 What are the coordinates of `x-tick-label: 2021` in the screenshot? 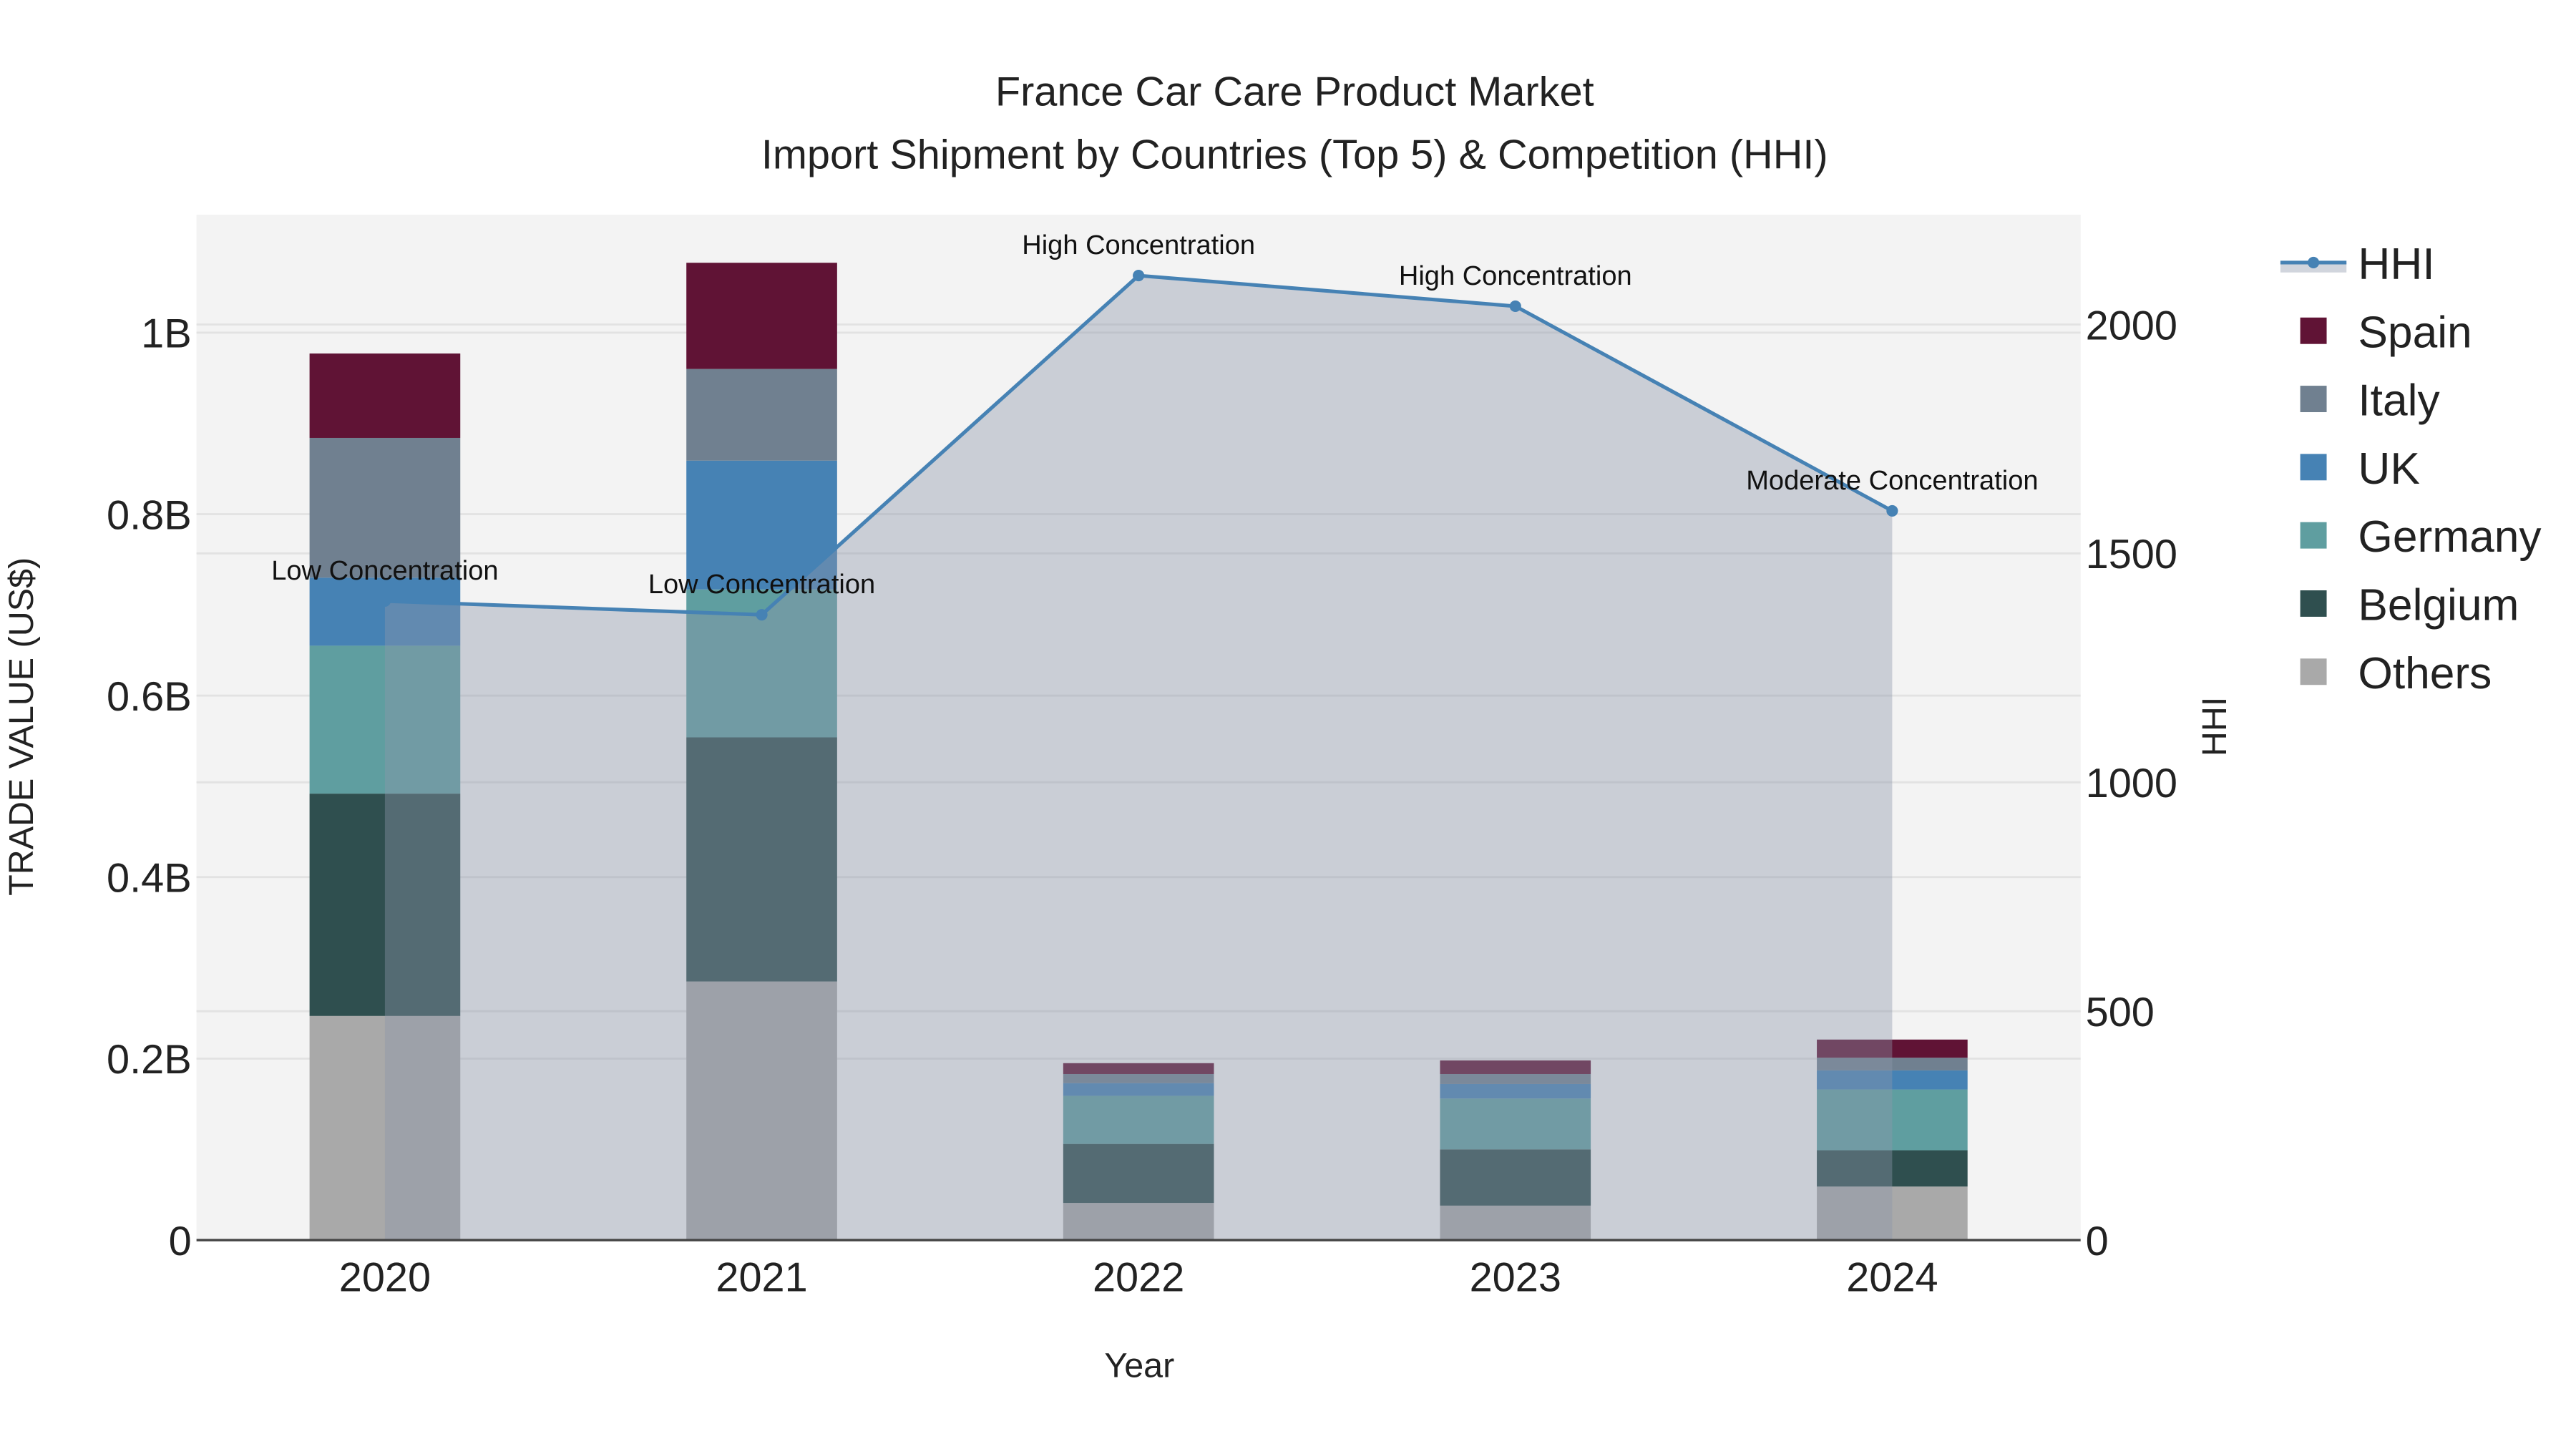 It's located at (761, 1278).